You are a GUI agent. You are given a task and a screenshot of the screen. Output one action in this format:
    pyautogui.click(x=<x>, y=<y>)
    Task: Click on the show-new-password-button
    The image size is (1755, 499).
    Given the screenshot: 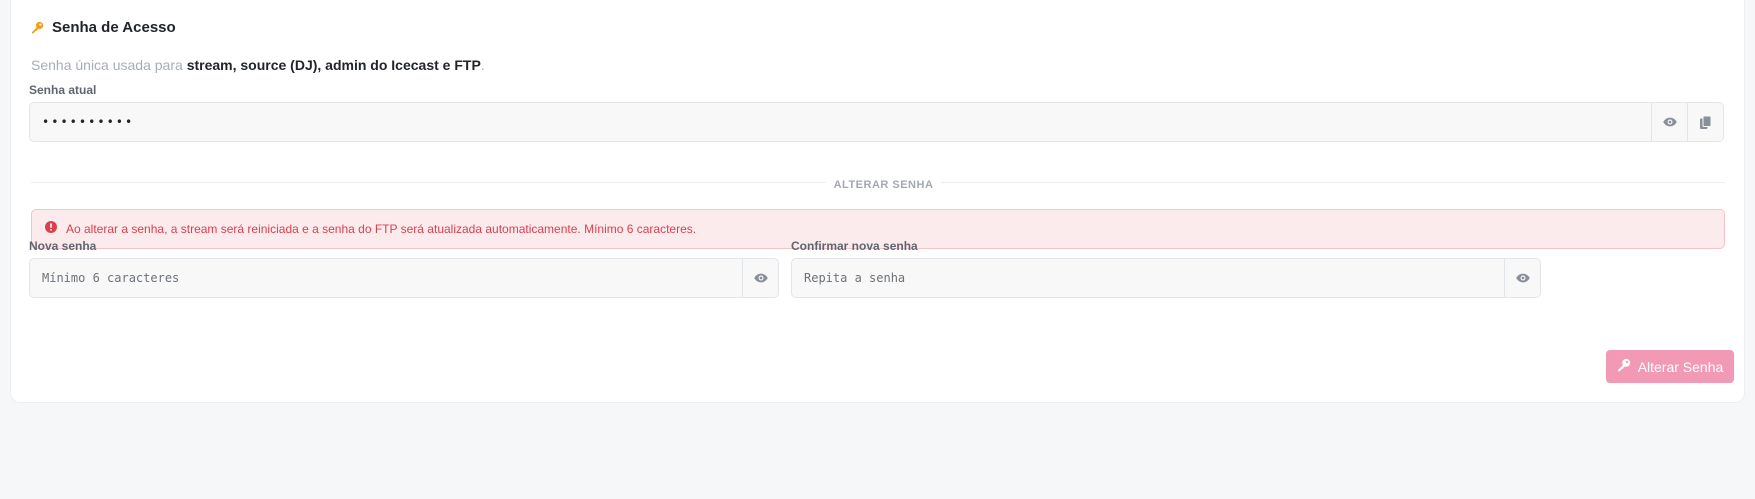 What is the action you would take?
    pyautogui.click(x=760, y=278)
    